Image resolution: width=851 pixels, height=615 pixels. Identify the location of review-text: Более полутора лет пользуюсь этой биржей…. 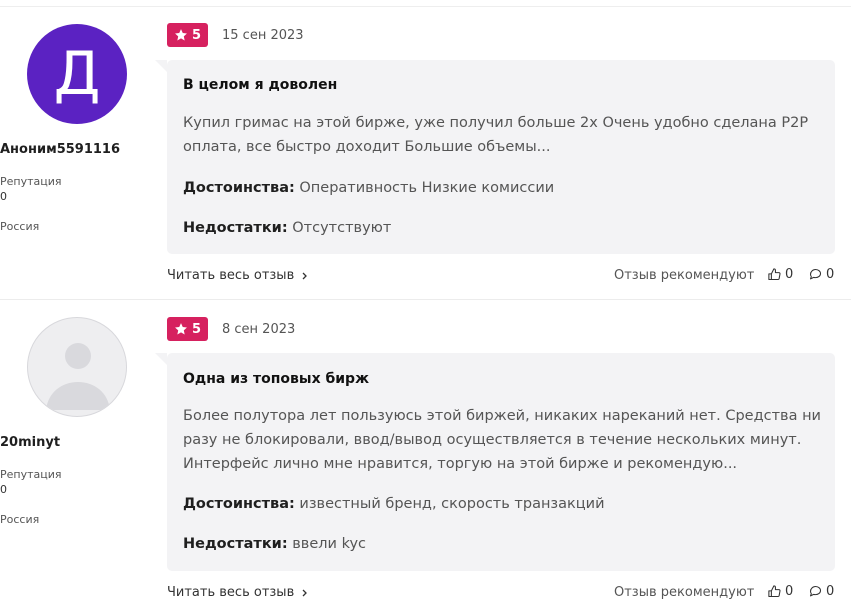
(502, 440).